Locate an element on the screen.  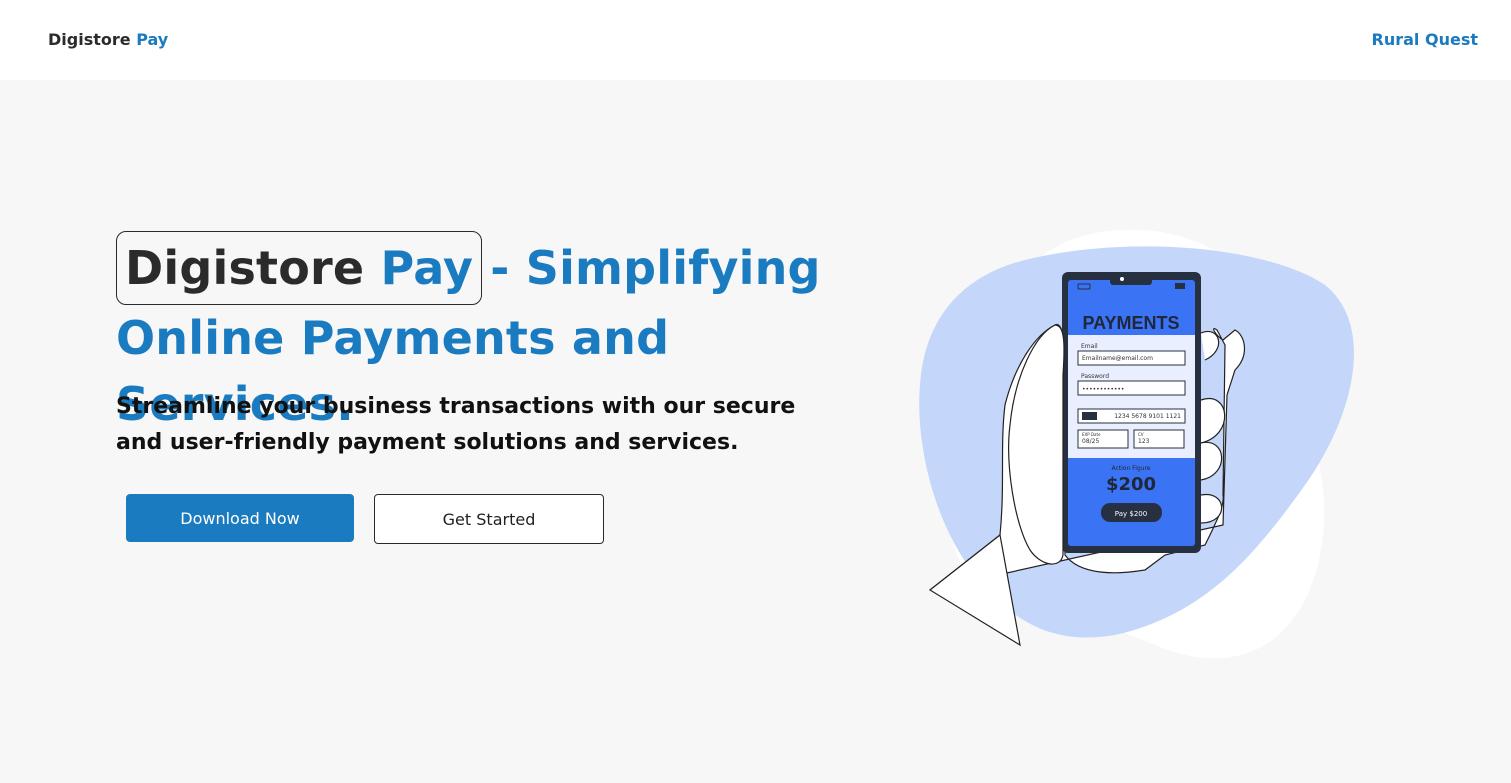
signal-icon is located at coordinates (1180, 286).